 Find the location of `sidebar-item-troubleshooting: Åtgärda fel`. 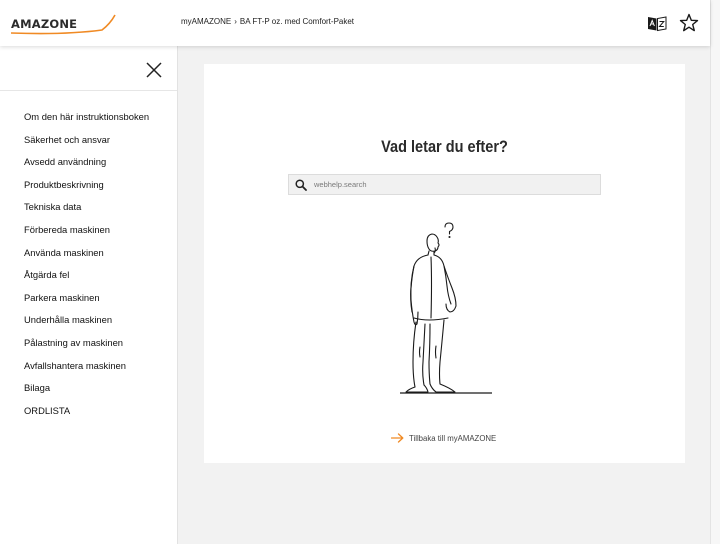

sidebar-item-troubleshooting: Åtgärda fel is located at coordinates (86, 280).